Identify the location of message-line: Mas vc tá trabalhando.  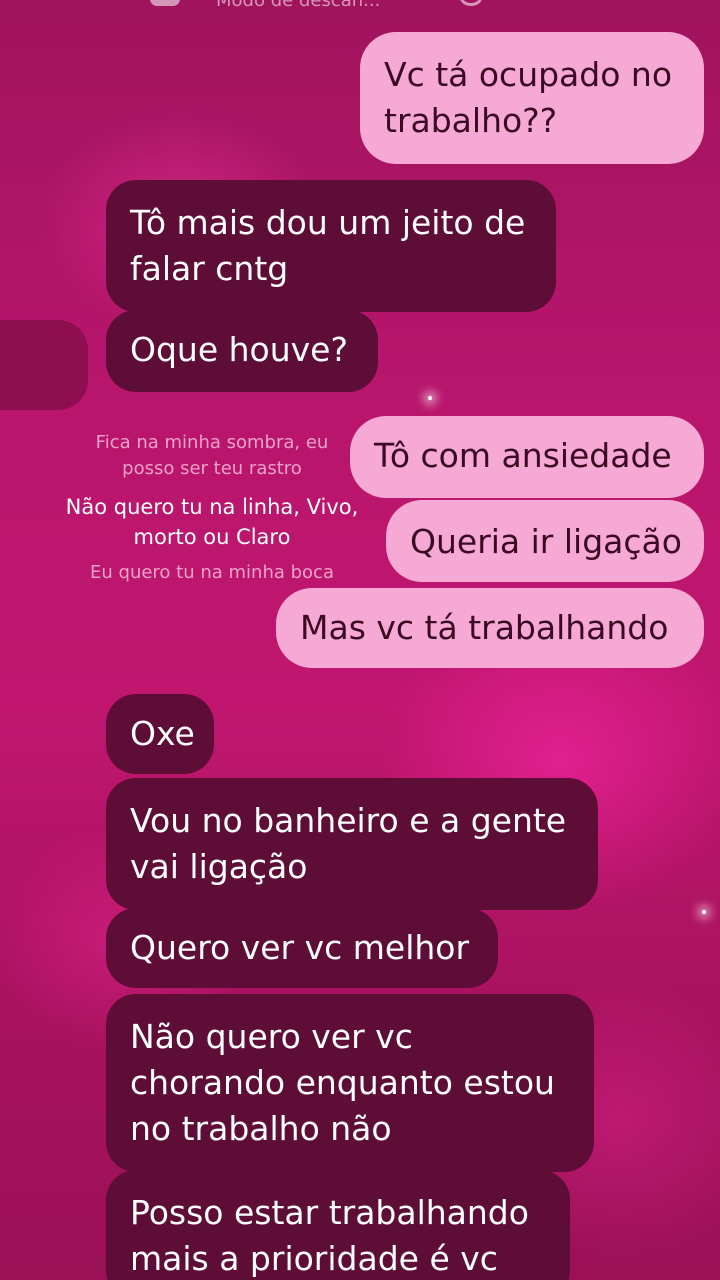
(484, 627).